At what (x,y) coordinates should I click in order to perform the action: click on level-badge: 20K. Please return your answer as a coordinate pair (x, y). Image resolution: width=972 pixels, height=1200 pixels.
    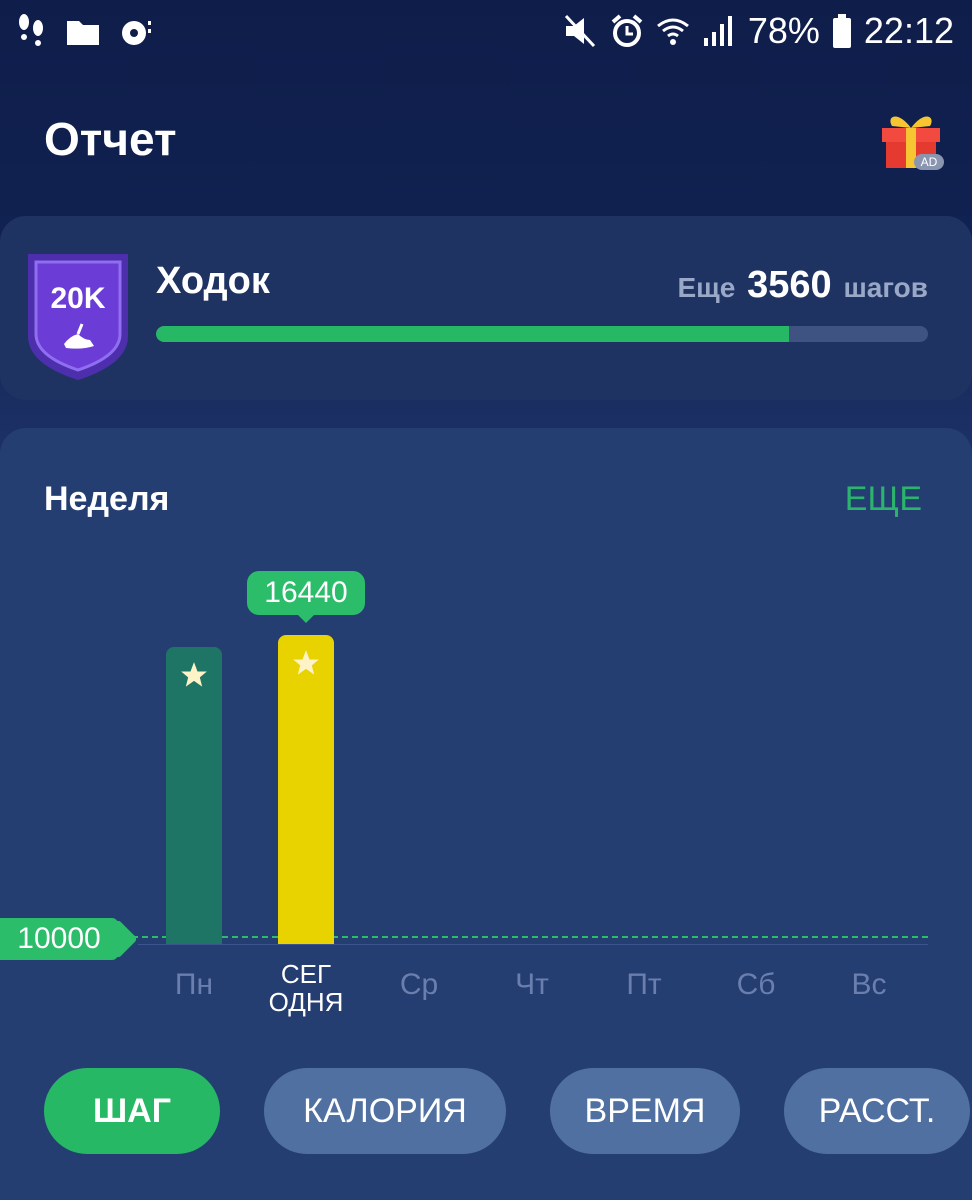
    Looking at the image, I should click on (78, 317).